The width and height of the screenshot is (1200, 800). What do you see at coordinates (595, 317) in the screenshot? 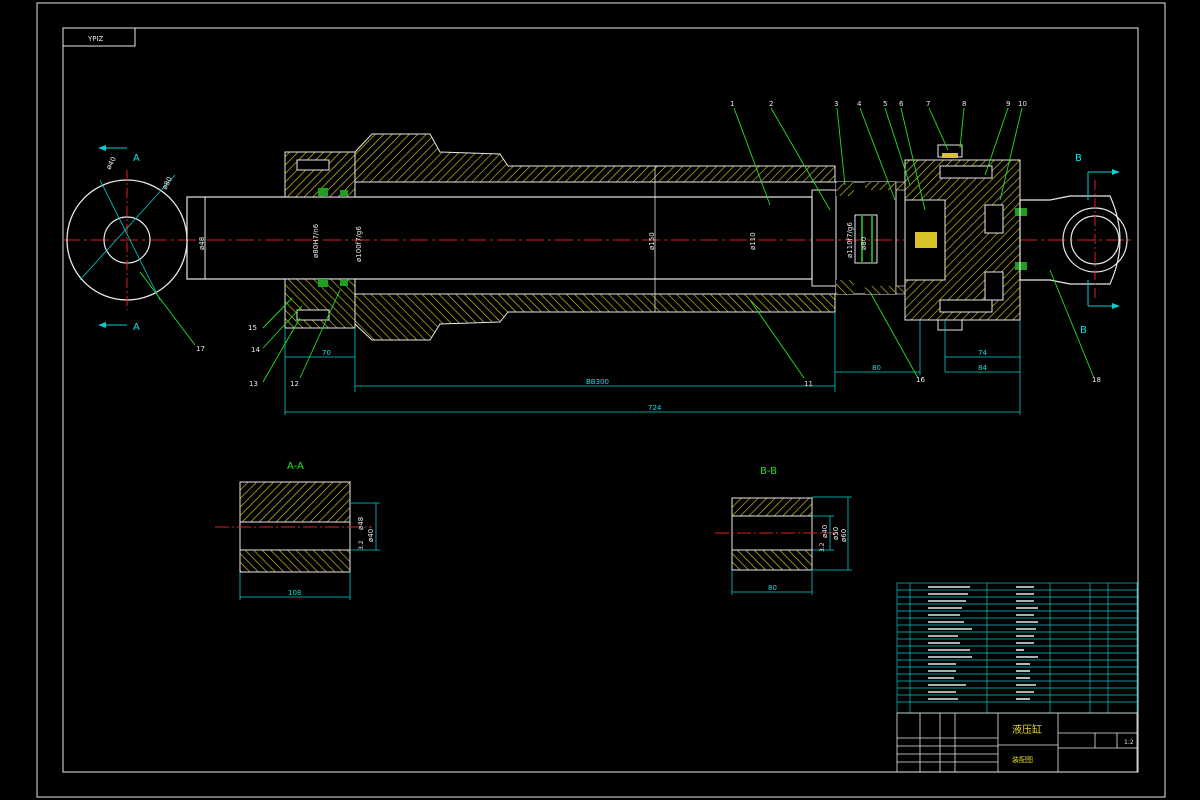
I see `barrel-lower-wall` at bounding box center [595, 317].